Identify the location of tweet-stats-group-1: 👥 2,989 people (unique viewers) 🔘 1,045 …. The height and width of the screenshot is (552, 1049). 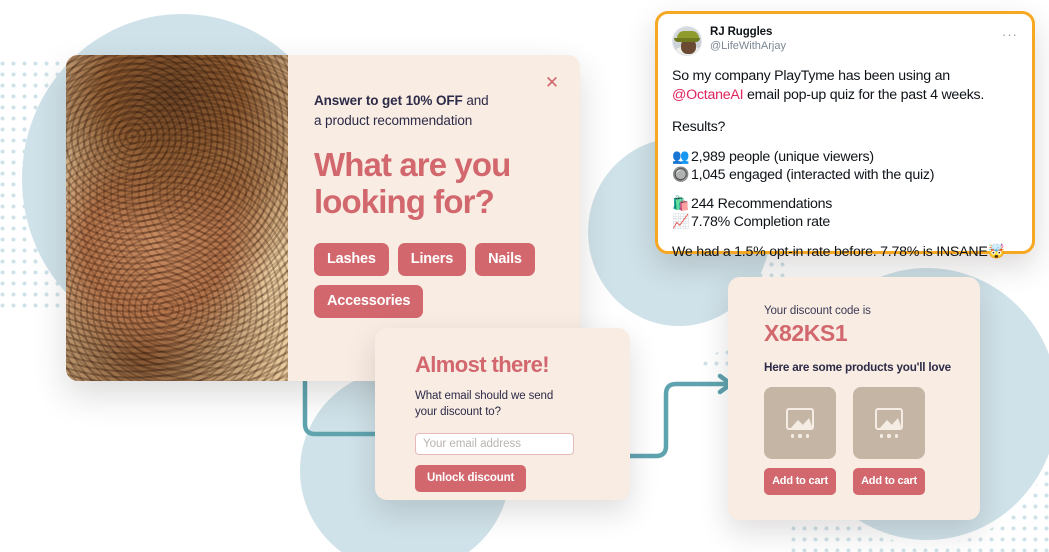
(845, 166).